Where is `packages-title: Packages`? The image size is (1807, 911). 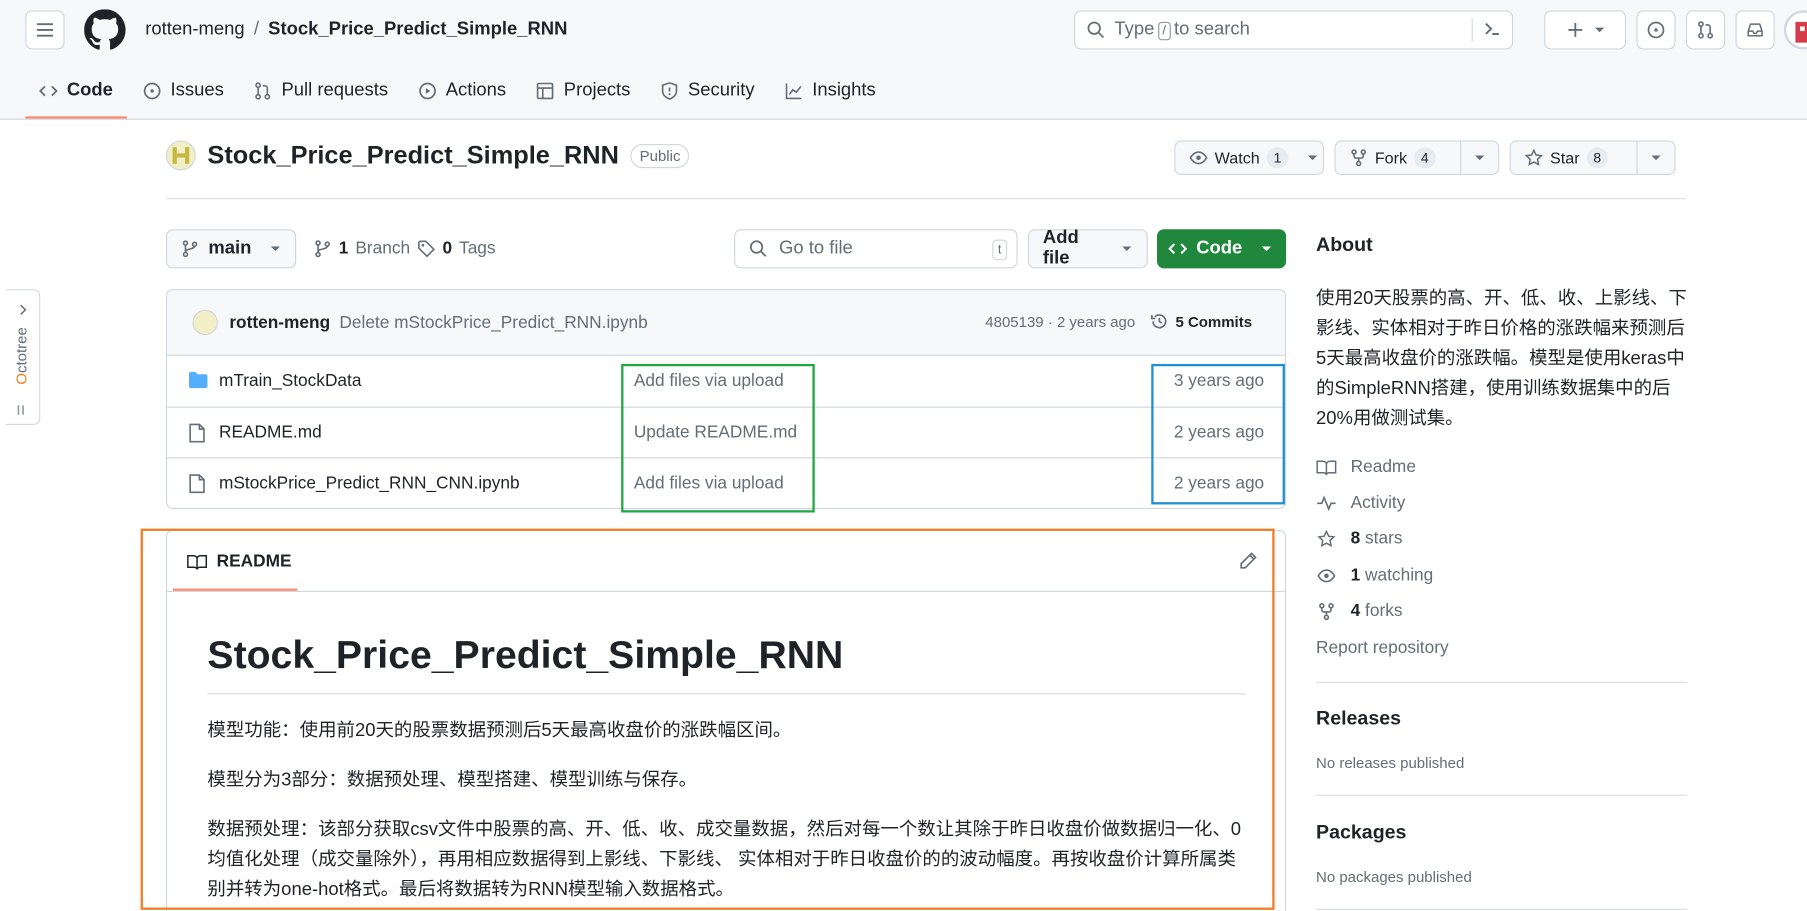
packages-title: Packages is located at coordinates (1361, 832).